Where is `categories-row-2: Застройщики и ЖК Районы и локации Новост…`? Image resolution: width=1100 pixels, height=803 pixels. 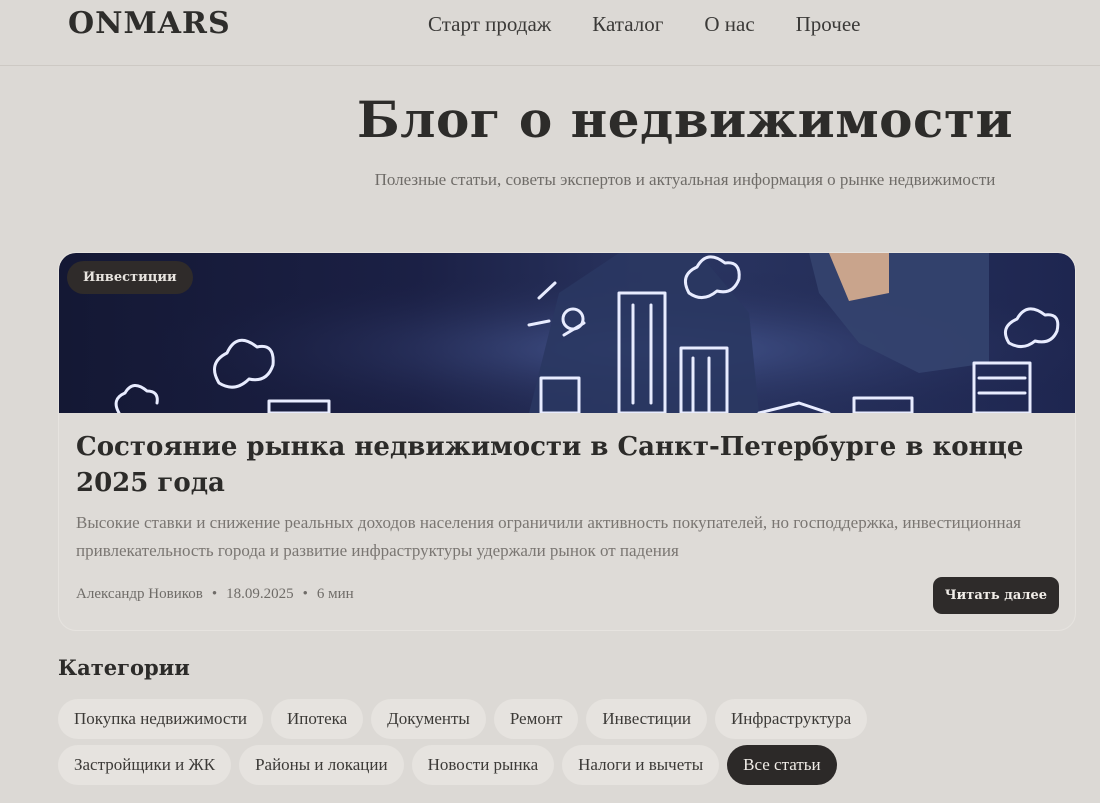
categories-row-2: Застройщики и ЖК Районы и локации Новост… is located at coordinates (447, 765).